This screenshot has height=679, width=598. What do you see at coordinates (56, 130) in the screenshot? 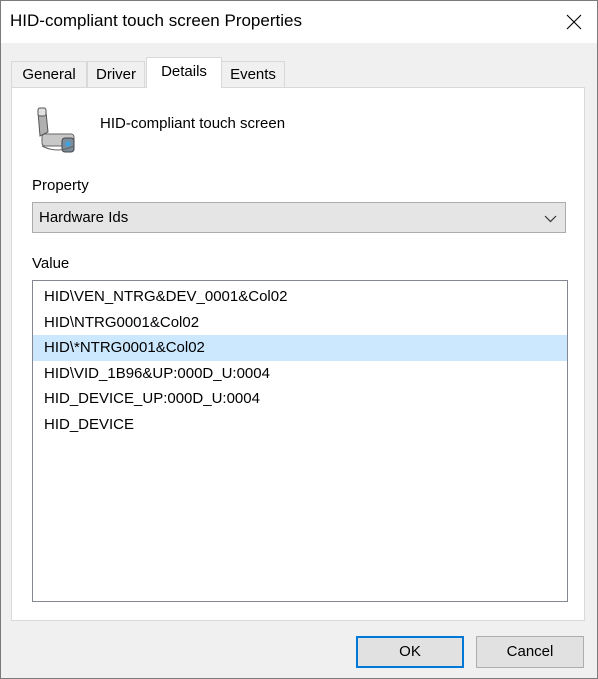
I see `touch-screen-device-icon` at bounding box center [56, 130].